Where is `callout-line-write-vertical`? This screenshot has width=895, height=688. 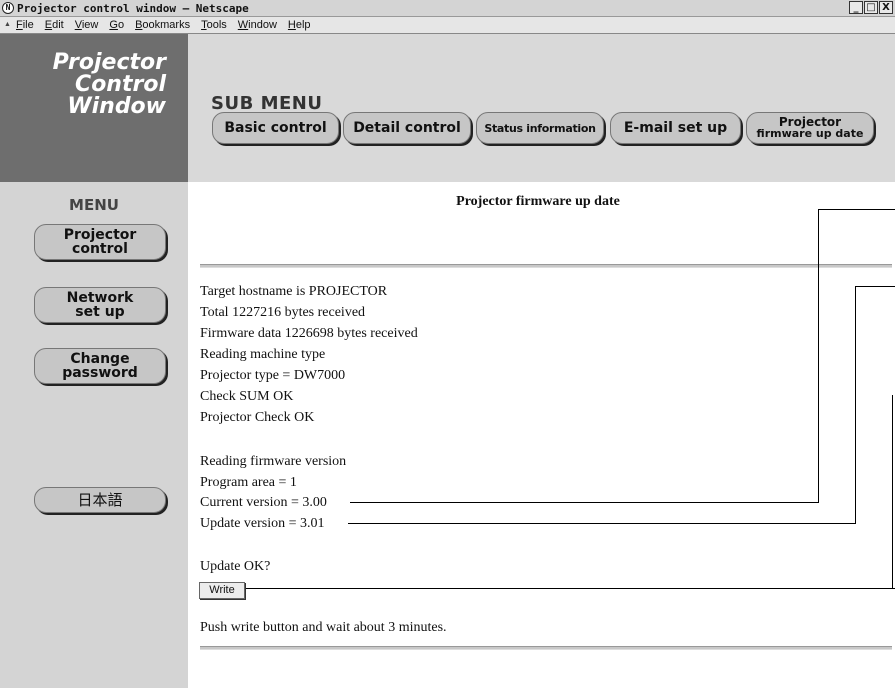 callout-line-write-vertical is located at coordinates (892, 492).